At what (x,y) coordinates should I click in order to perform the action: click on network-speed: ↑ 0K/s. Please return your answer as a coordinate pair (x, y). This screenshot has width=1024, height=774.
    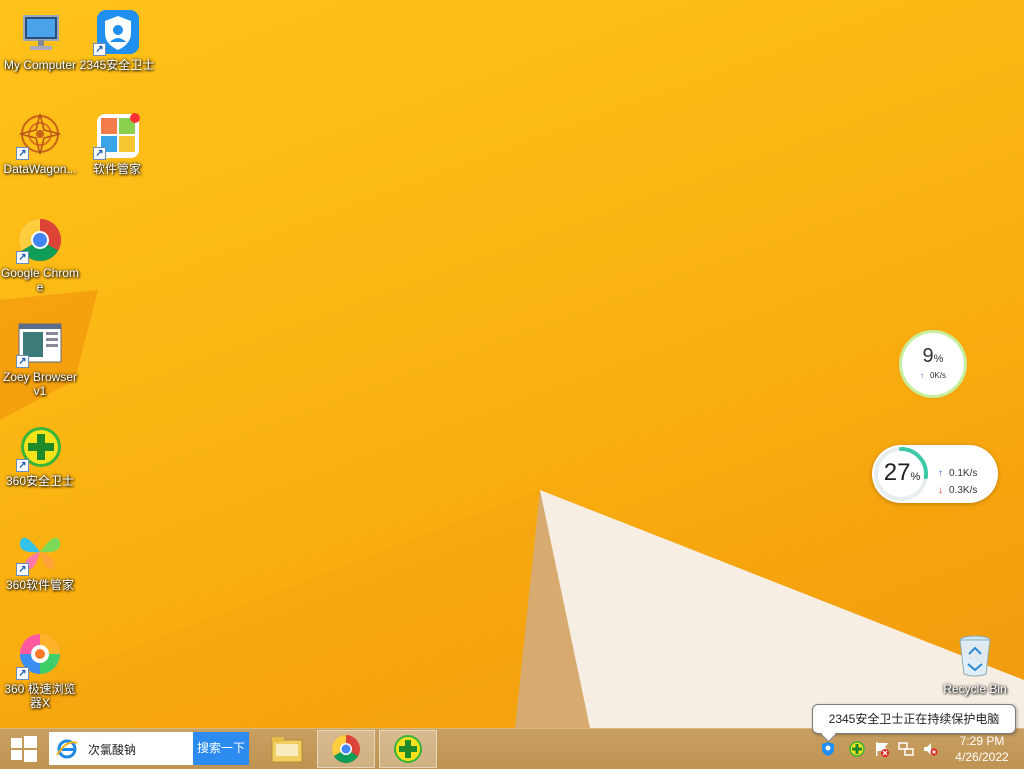
    Looking at the image, I should click on (933, 375).